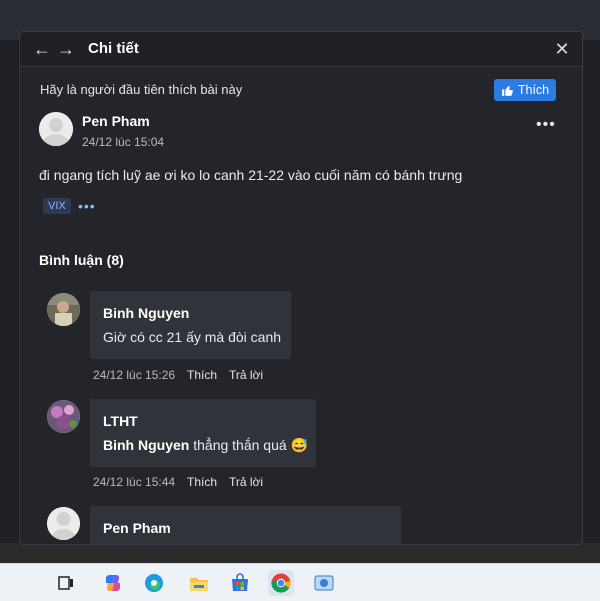  I want to click on background-left-panel, so click(9, 300).